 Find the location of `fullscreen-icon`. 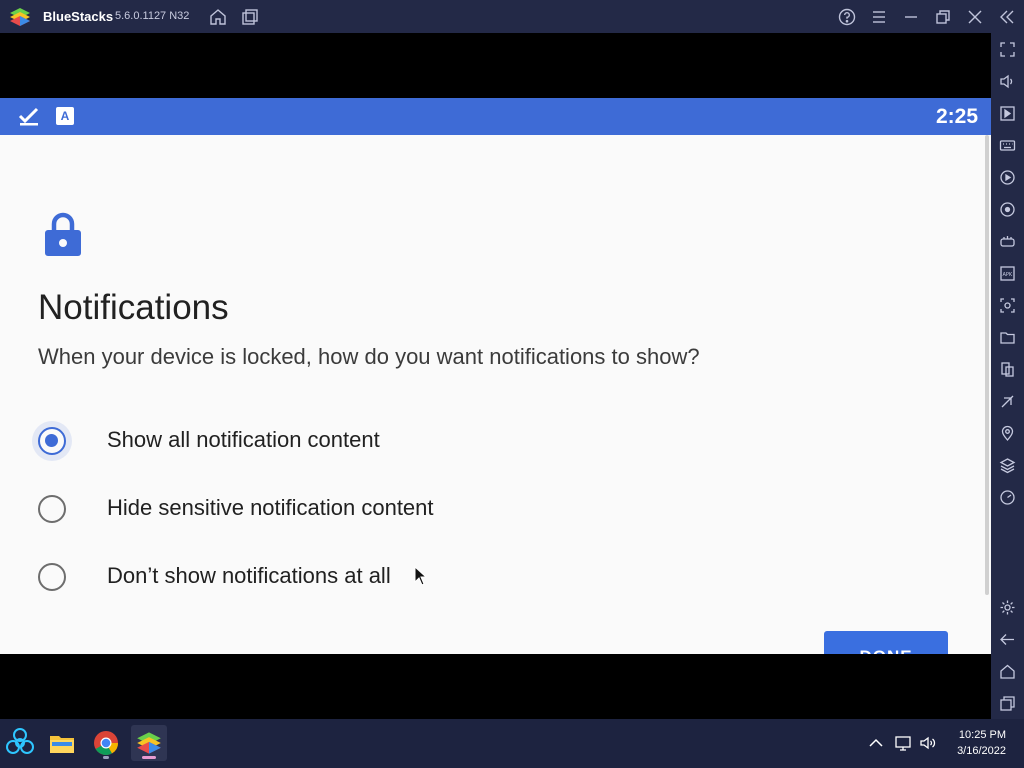

fullscreen-icon is located at coordinates (1007, 49).